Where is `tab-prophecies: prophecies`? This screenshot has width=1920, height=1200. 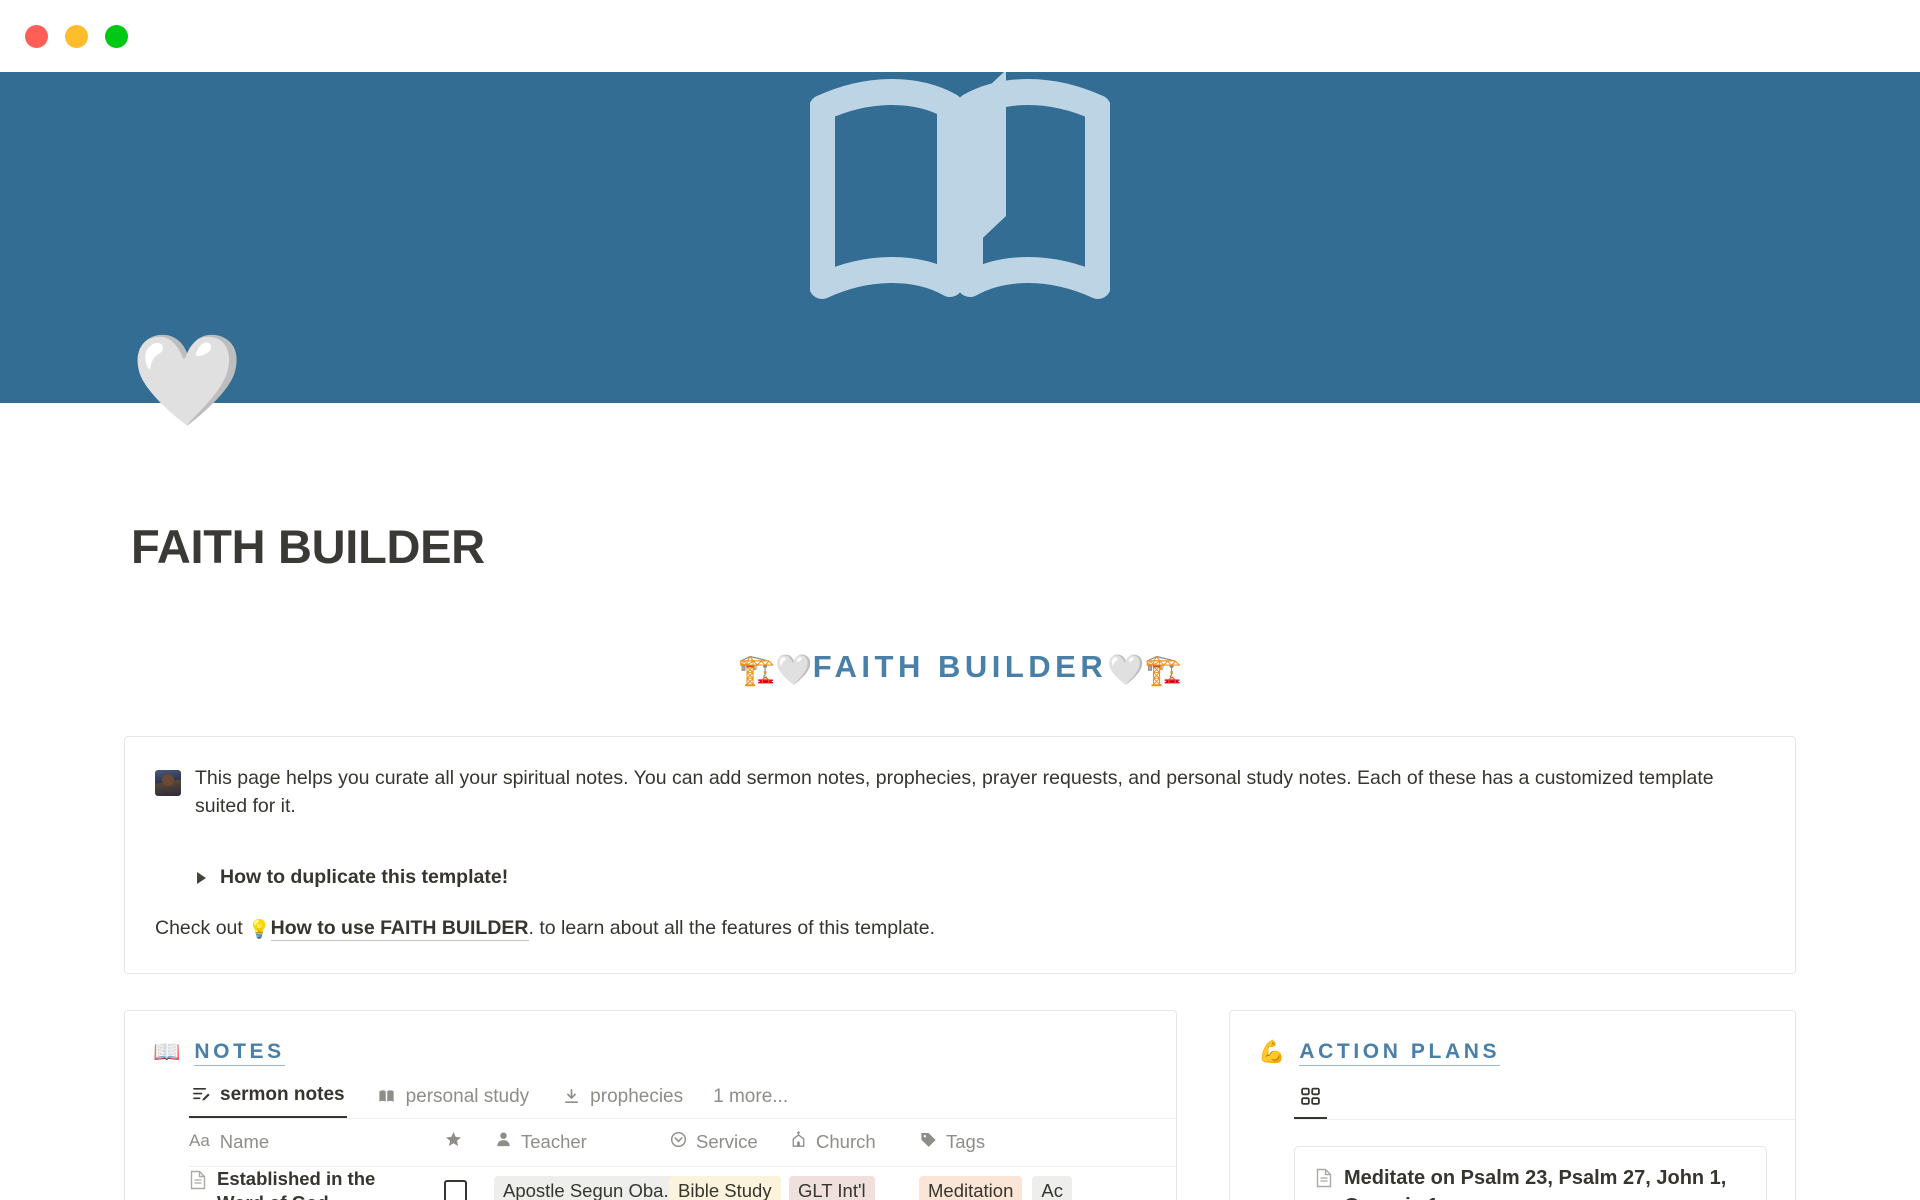
tab-prophecies: prophecies is located at coordinates (622, 1100).